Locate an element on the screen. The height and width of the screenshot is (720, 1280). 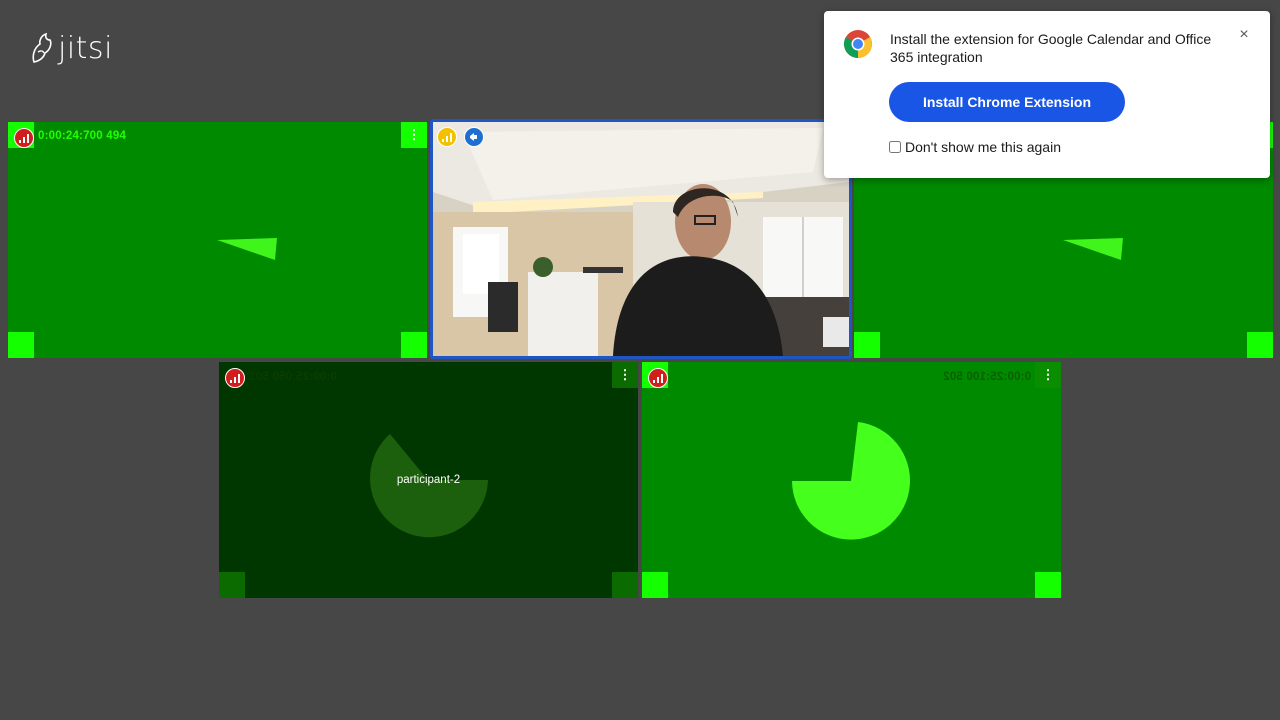
chrome-logo-icon is located at coordinates (858, 44).